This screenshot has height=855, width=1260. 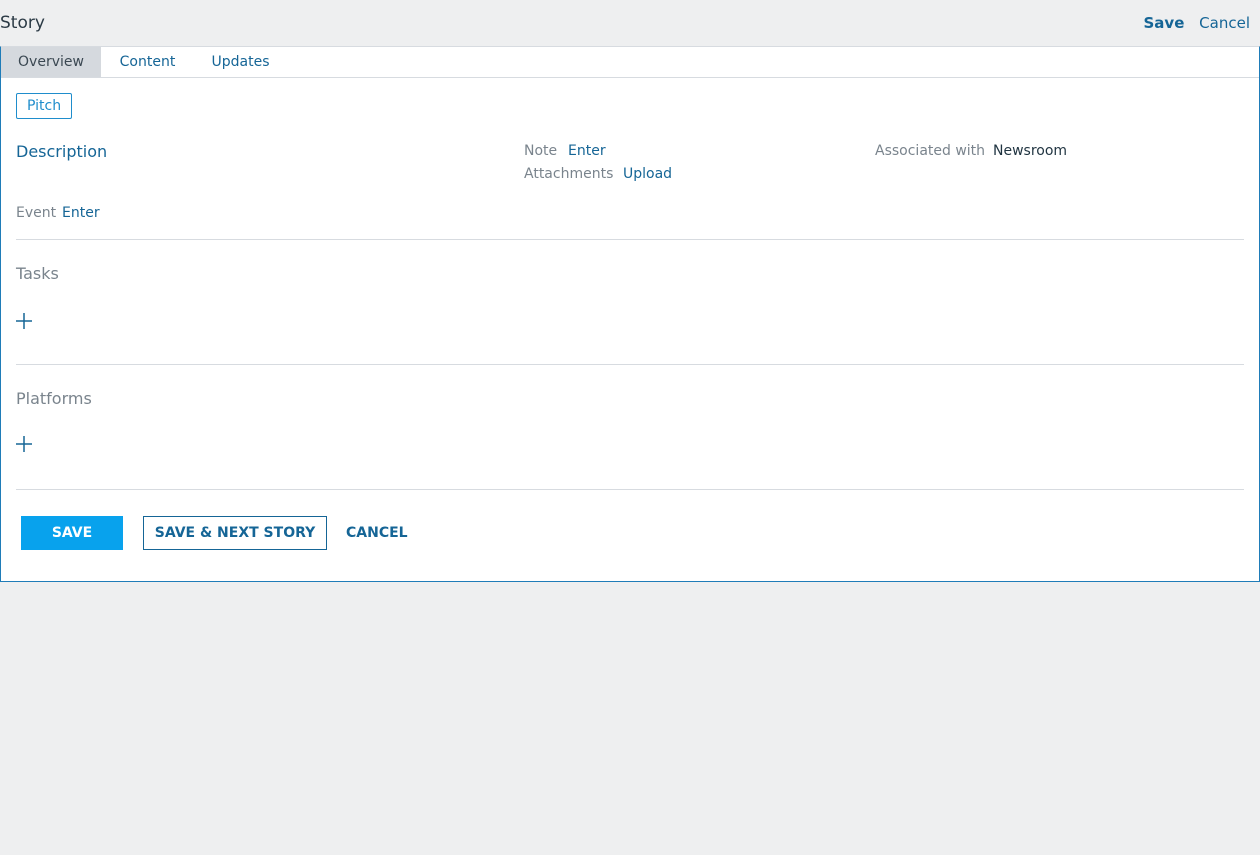 What do you see at coordinates (54, 398) in the screenshot?
I see `platforms-section-title: Platforms` at bounding box center [54, 398].